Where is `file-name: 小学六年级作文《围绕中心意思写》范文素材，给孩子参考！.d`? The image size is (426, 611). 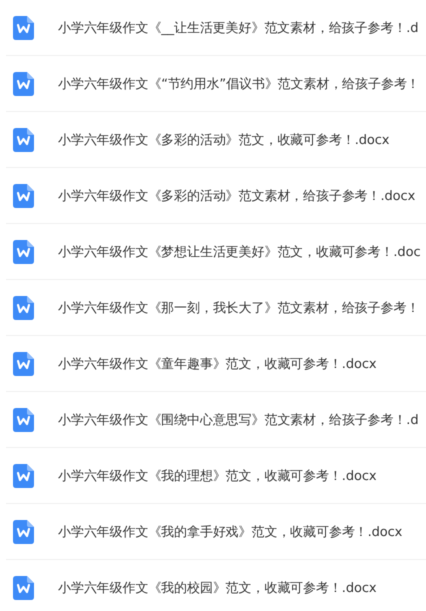
file-name: 小学六年级作文《围绕中心意思写》范文素材，给孩子参考！.d is located at coordinates (238, 419).